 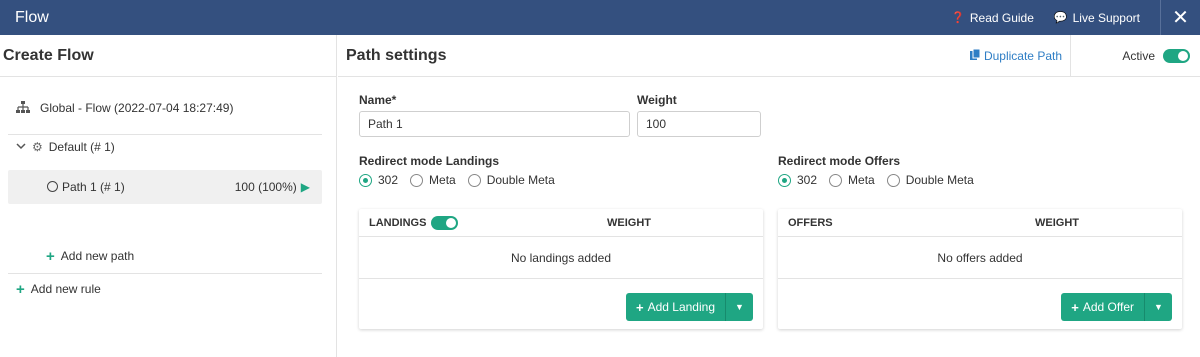 I want to click on offers-weight-header: WEIGHT, so click(x=1057, y=222).